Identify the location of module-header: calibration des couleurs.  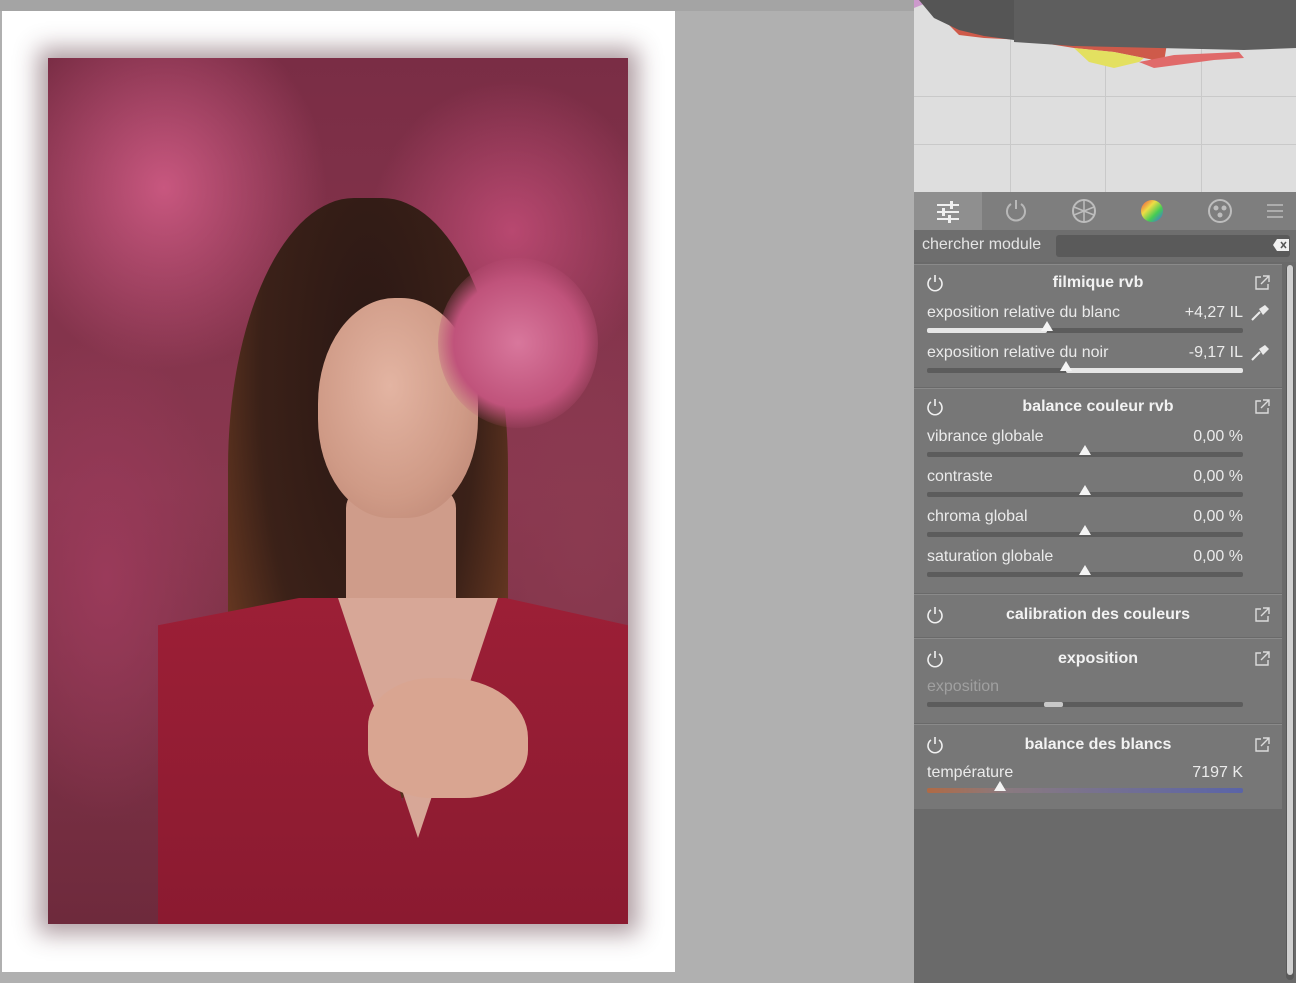
(1098, 615).